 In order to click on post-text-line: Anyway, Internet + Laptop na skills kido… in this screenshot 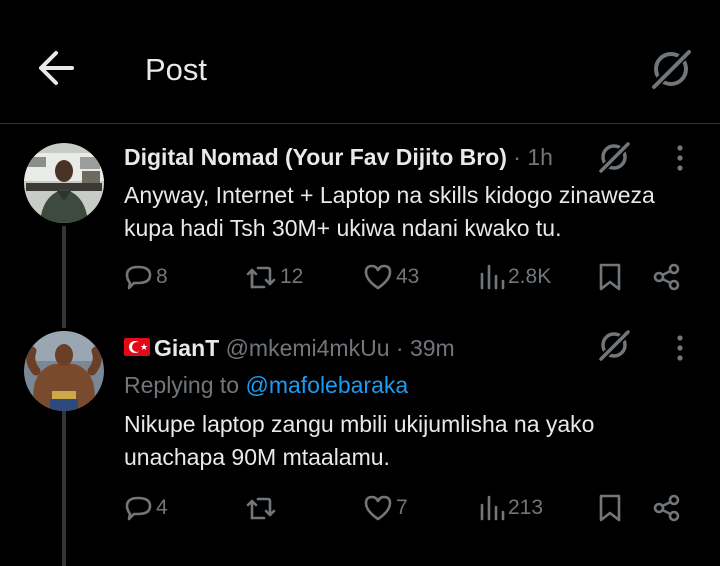, I will do `click(389, 195)`.